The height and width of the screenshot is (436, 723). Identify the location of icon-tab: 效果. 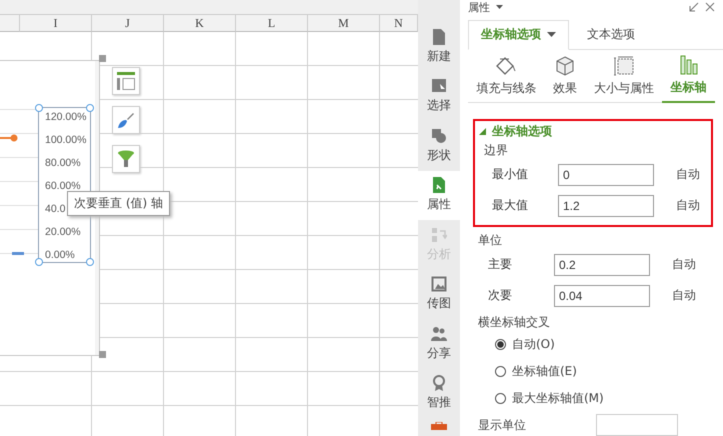
(565, 78).